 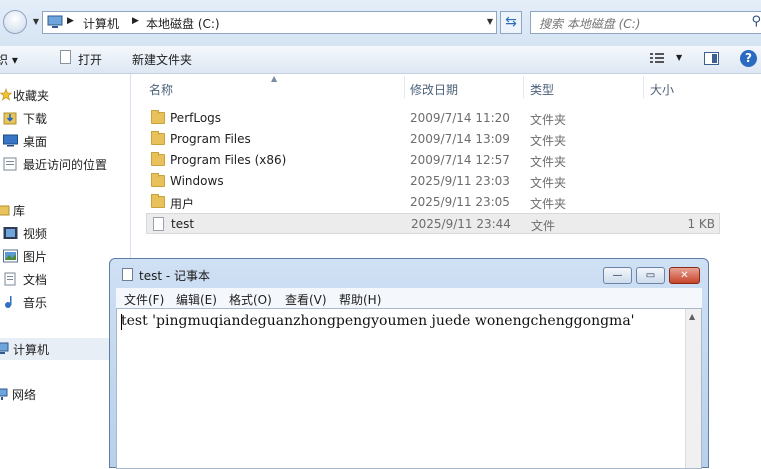 What do you see at coordinates (748, 58) in the screenshot?
I see `help-icon: ?` at bounding box center [748, 58].